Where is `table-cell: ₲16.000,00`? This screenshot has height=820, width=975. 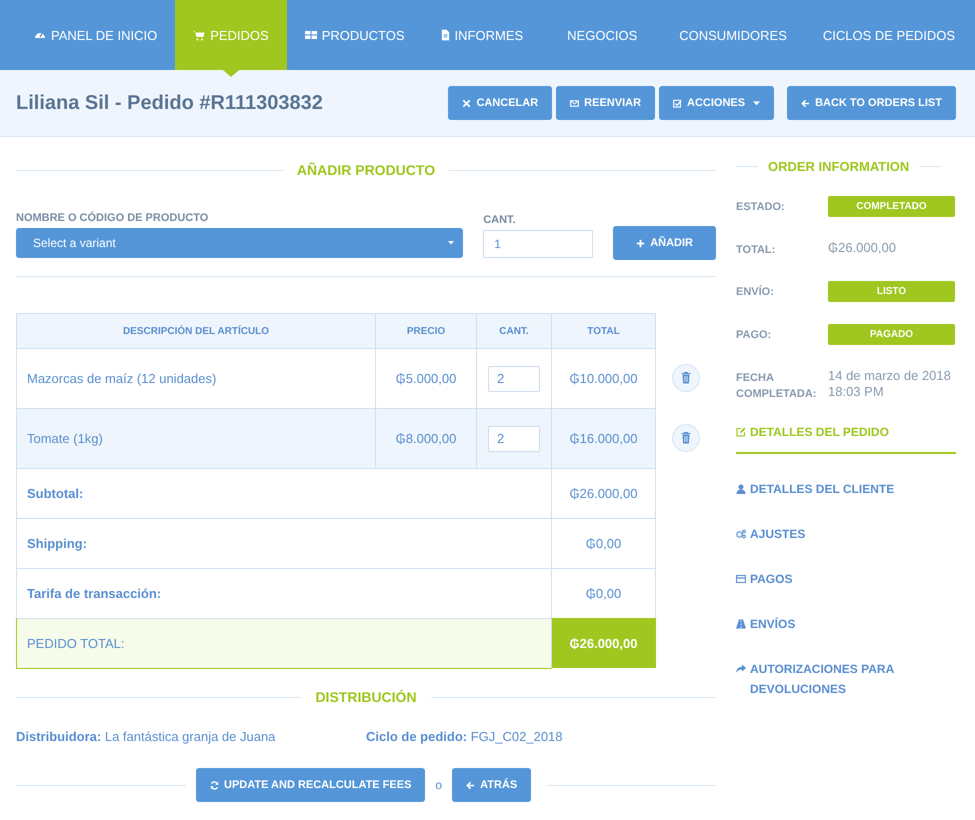
table-cell: ₲16.000,00 is located at coordinates (604, 438).